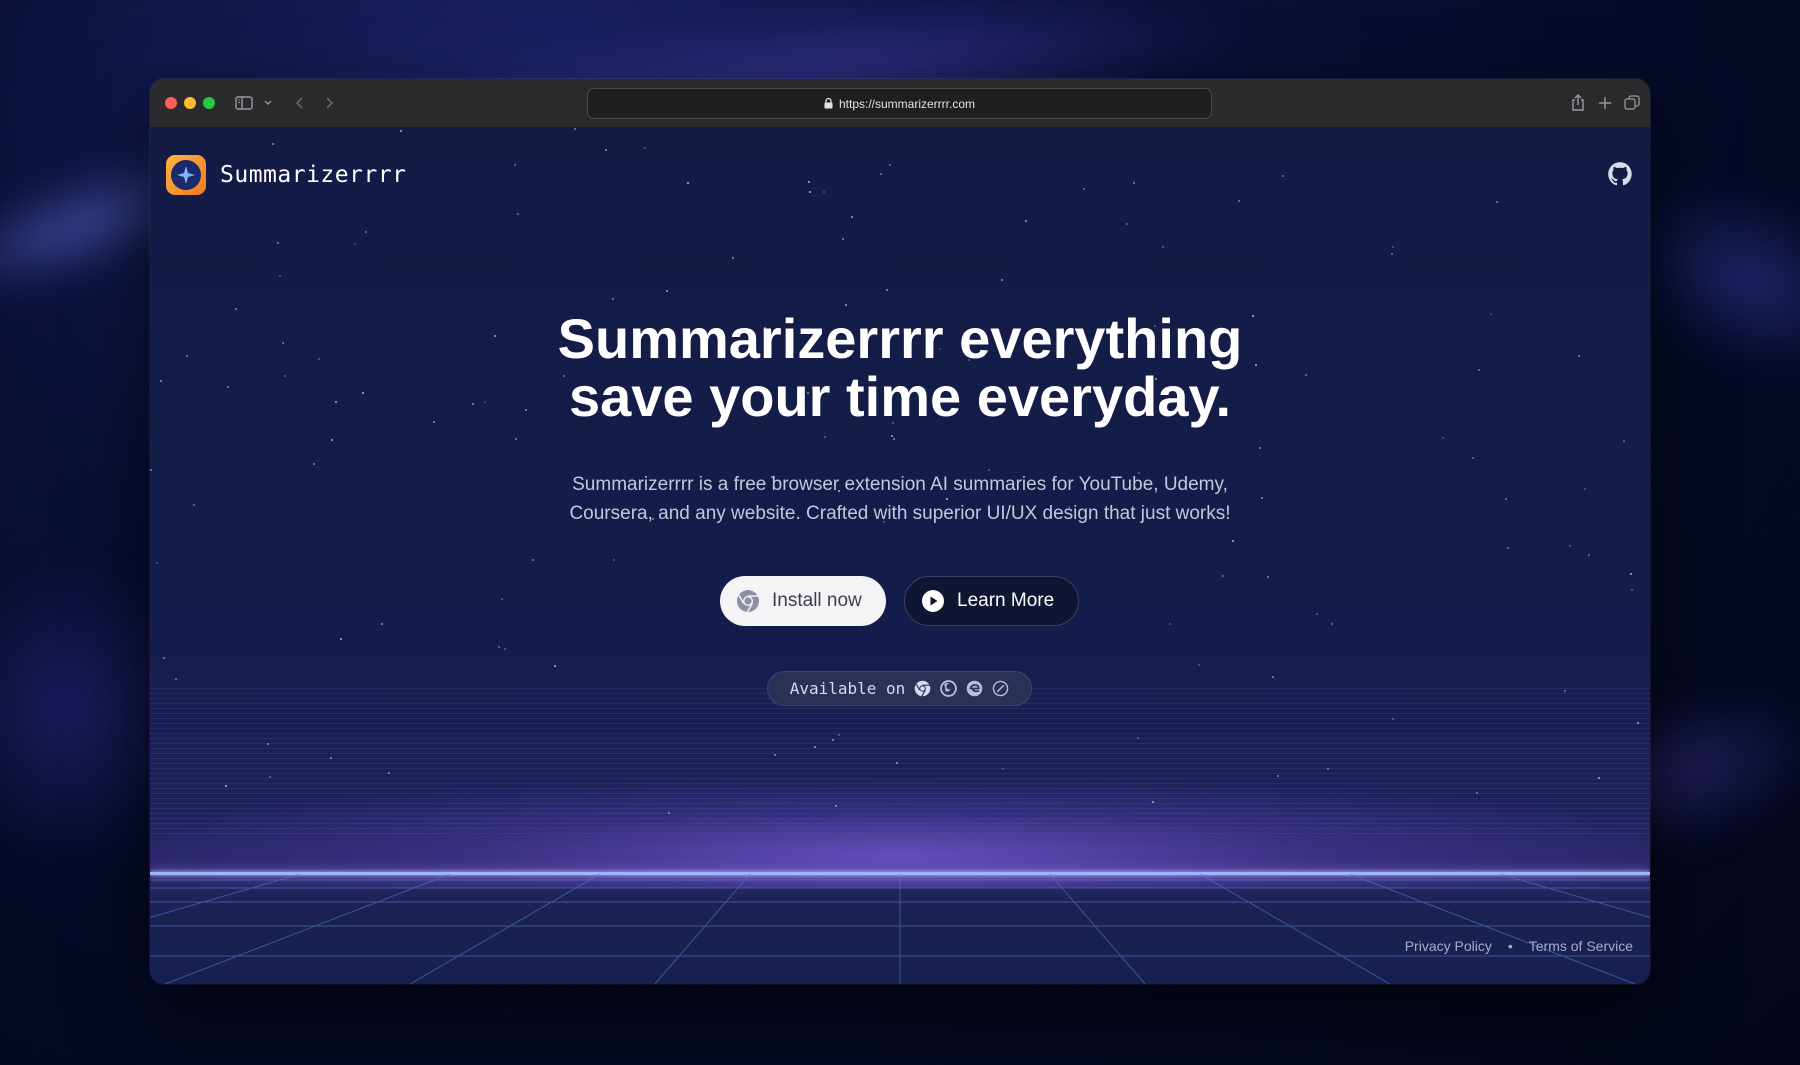  I want to click on hero-title-line: Summarizerrrr everything, so click(900, 338).